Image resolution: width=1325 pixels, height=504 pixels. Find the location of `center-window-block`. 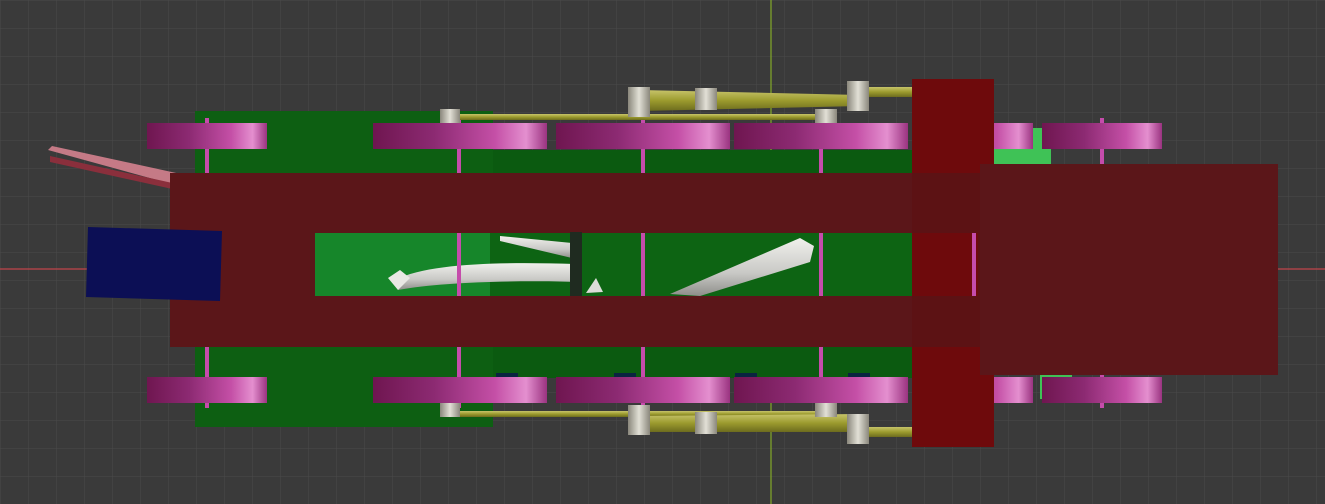

center-window-block is located at coordinates (945, 264).